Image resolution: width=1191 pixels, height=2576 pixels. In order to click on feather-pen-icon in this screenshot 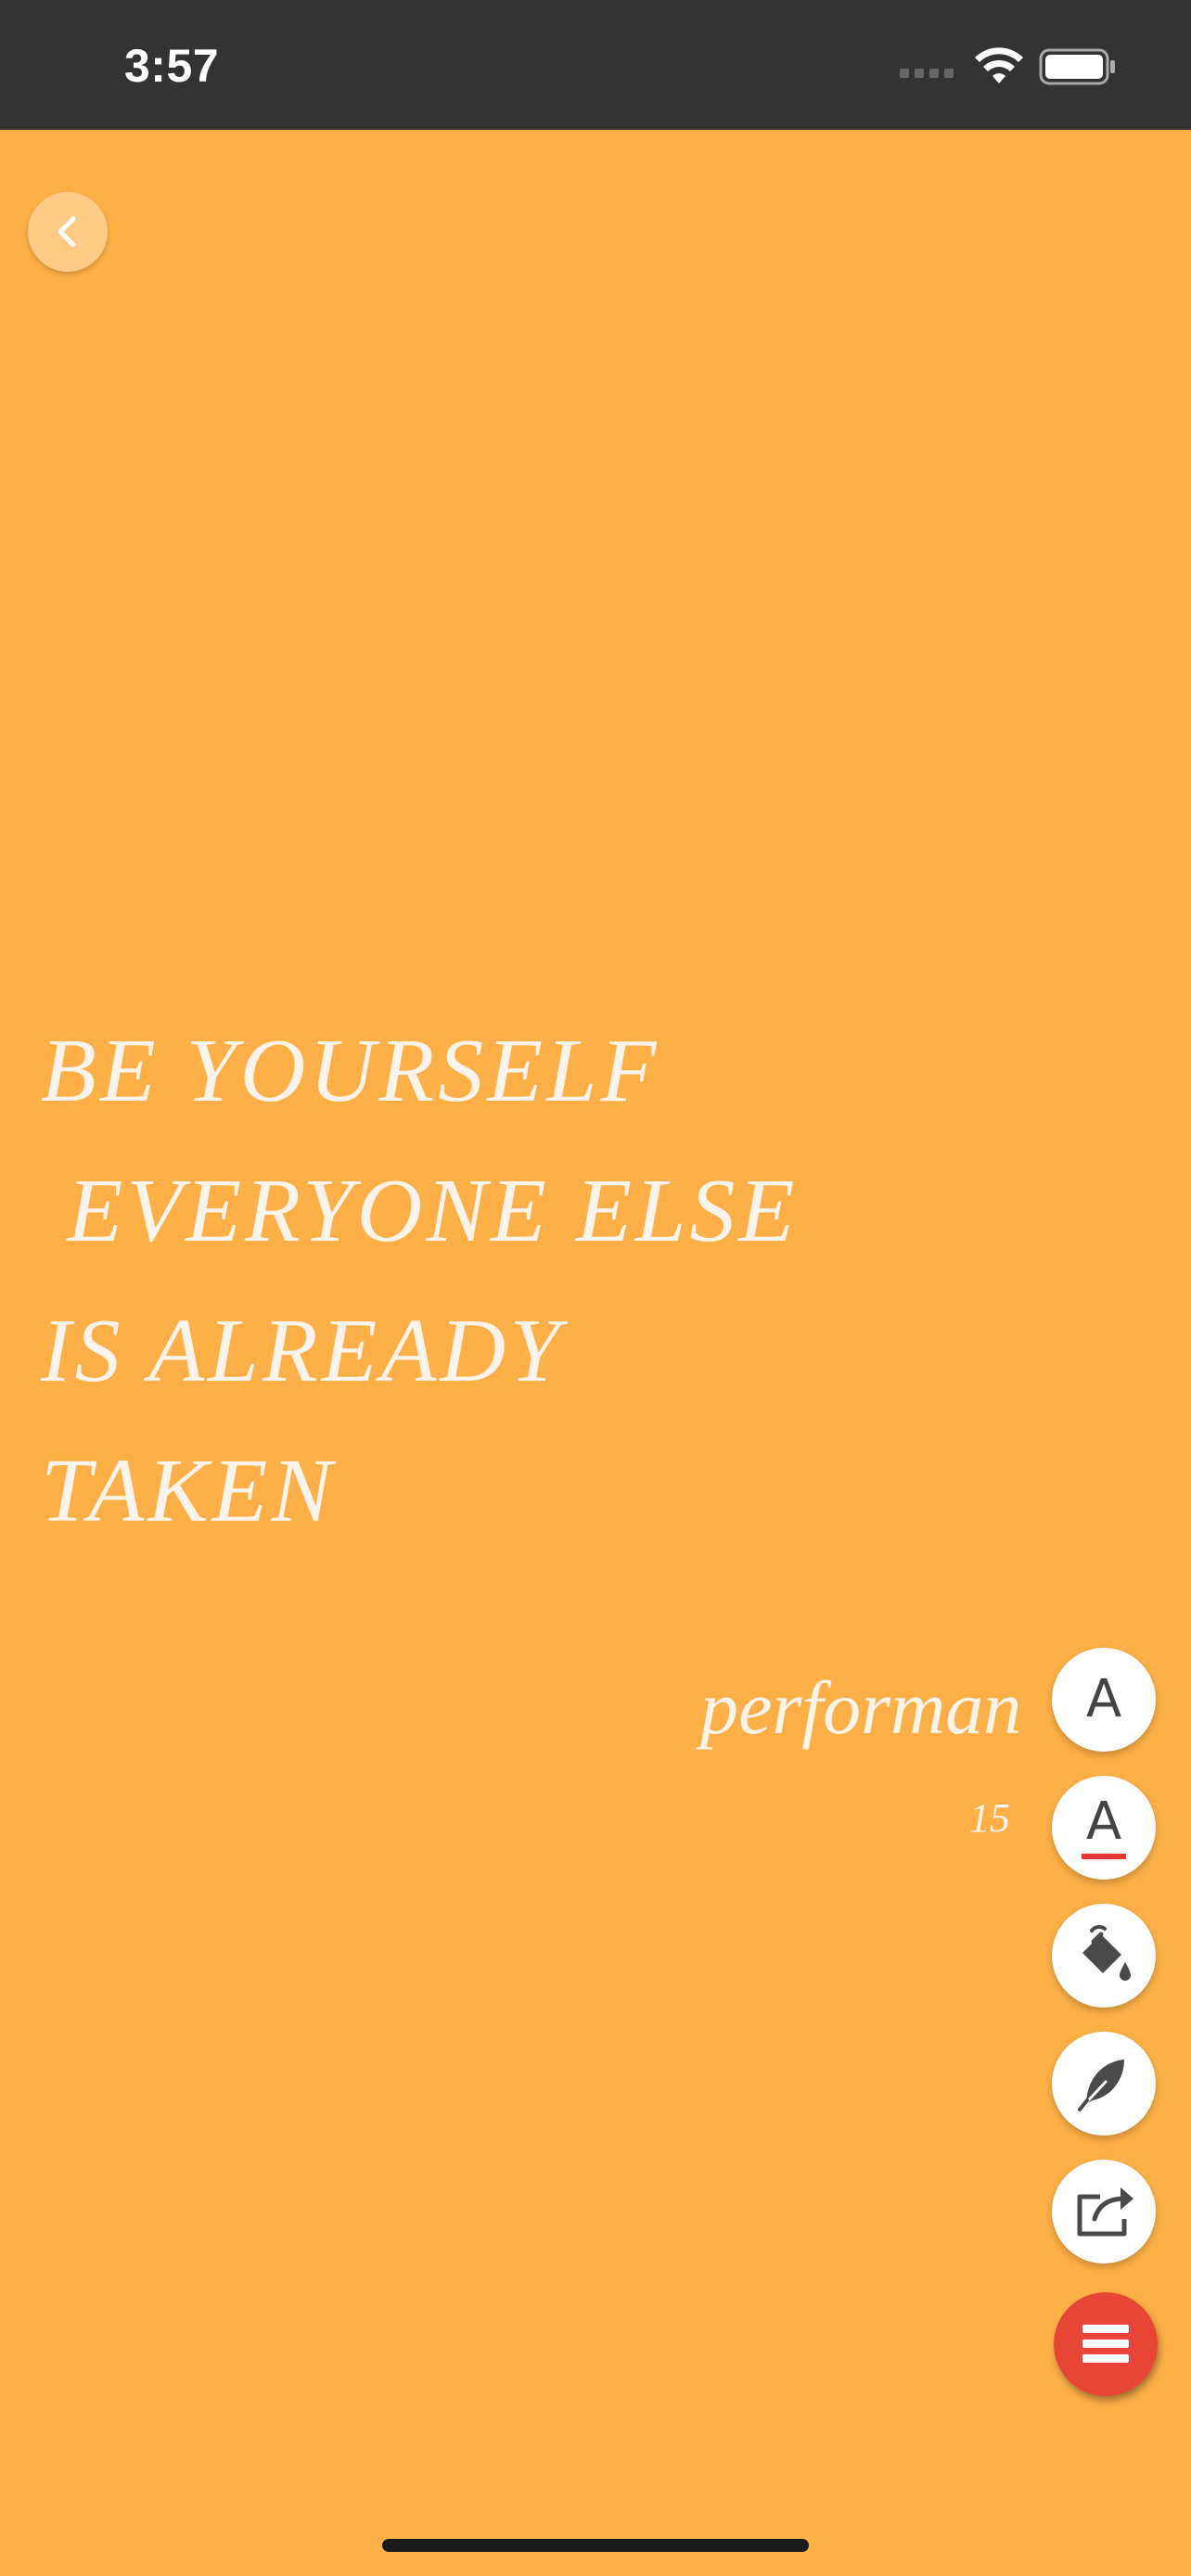, I will do `click(1101, 2085)`.